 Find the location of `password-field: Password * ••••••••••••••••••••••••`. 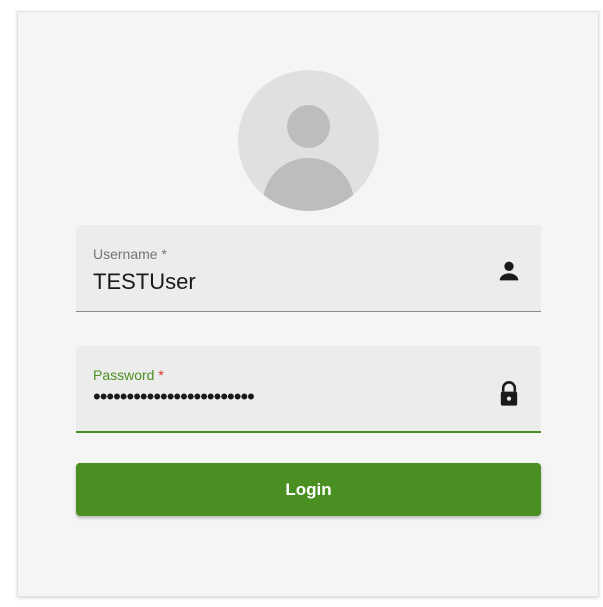

password-field: Password * •••••••••••••••••••••••• is located at coordinates (308, 389).